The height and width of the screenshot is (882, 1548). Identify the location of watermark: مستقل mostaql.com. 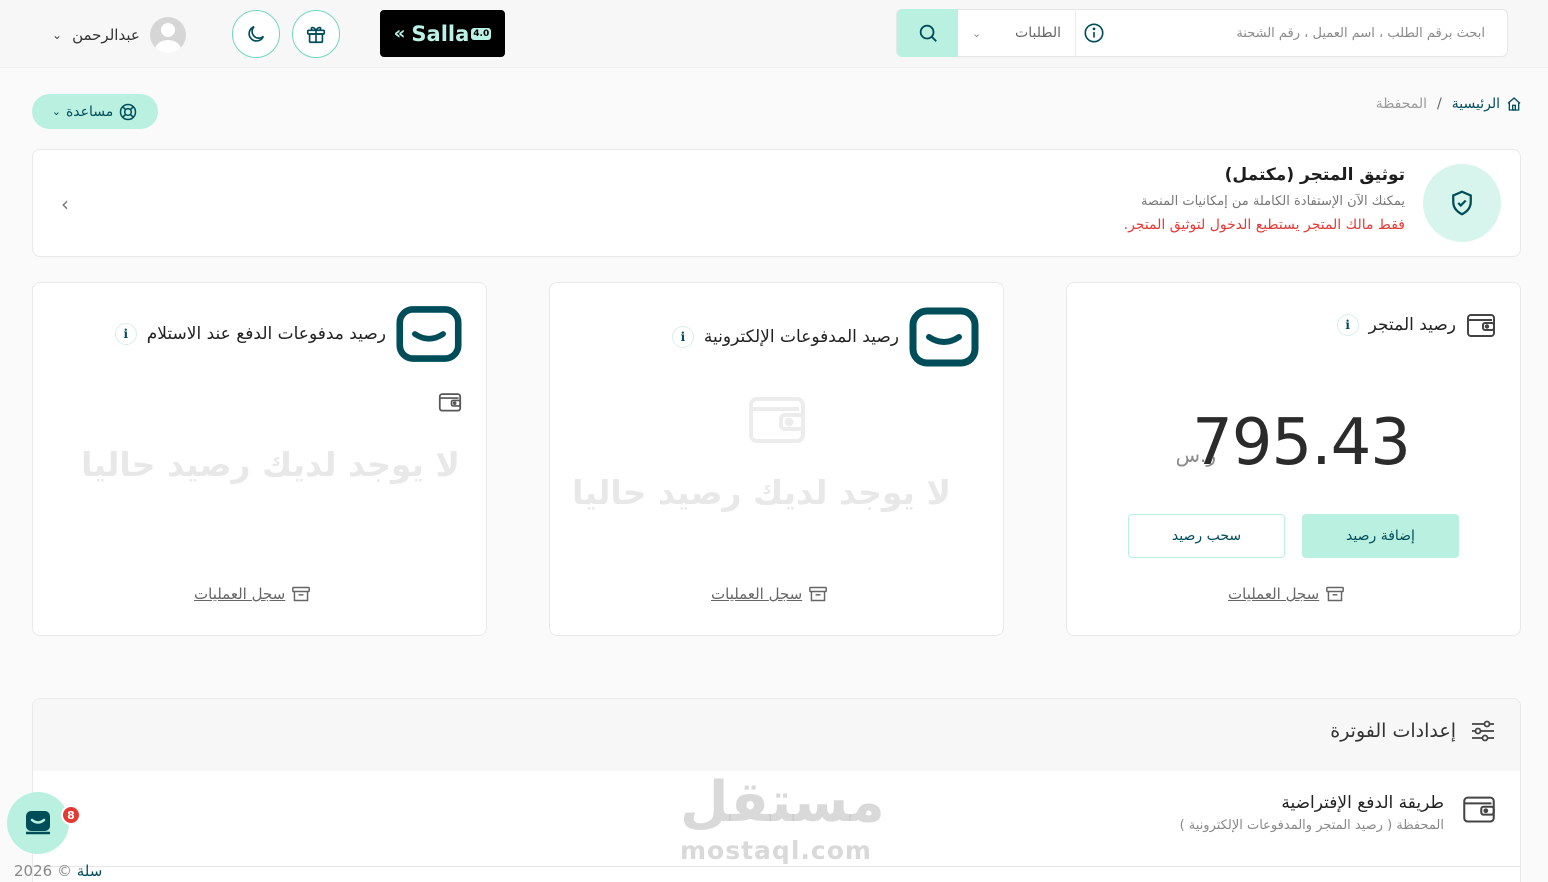
(782, 817).